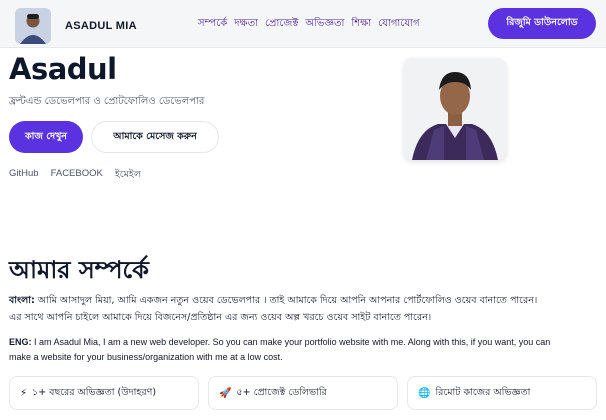  Describe the element at coordinates (246, 24) in the screenshot. I see `nav-item-skills: দক্ষতা` at that location.